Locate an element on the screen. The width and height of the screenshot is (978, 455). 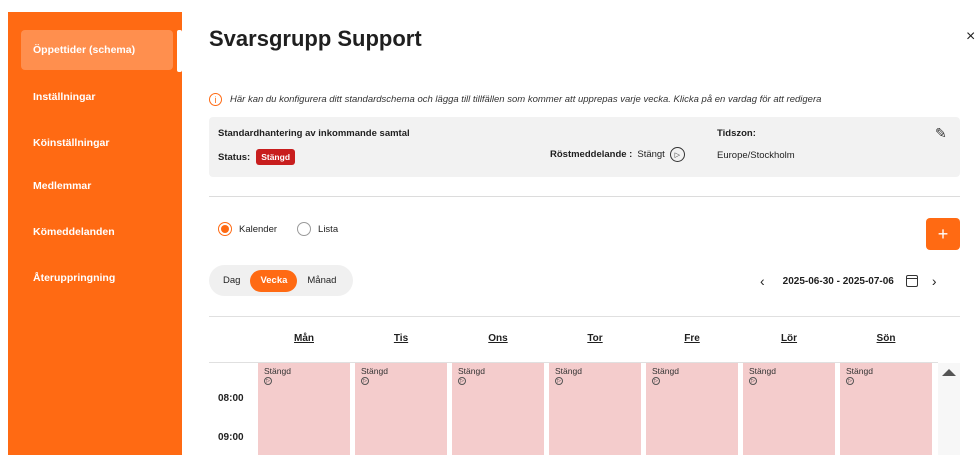
timezone-value: Europe/Stockholm is located at coordinates (756, 155).